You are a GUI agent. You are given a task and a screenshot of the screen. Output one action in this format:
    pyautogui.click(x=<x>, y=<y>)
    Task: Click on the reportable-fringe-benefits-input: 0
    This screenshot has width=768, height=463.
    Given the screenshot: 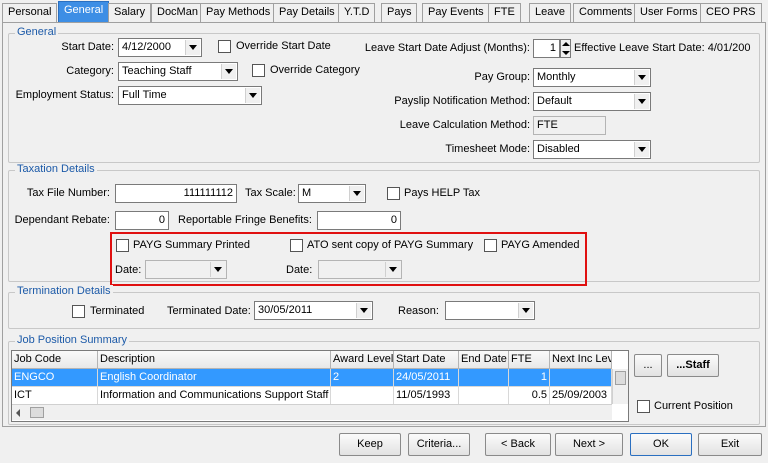 What is the action you would take?
    pyautogui.click(x=359, y=220)
    